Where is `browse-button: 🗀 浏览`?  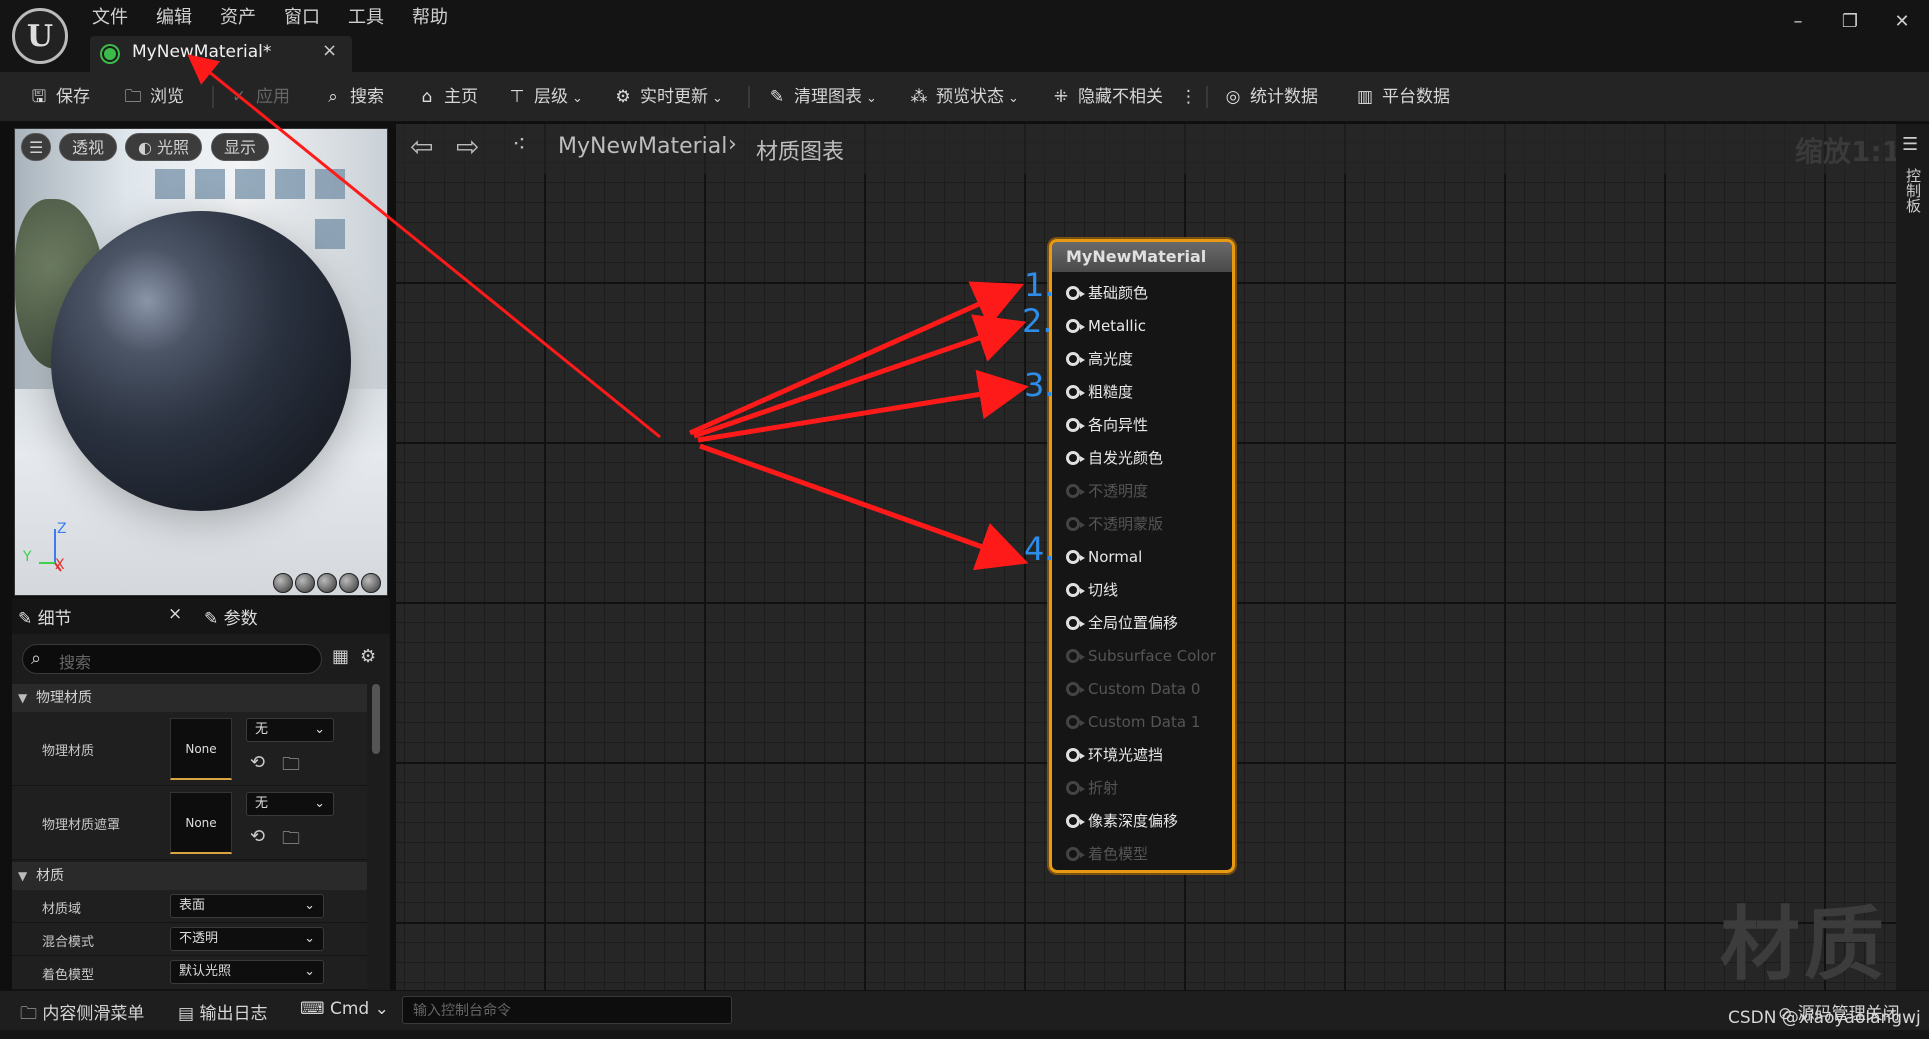 browse-button: 🗀 浏览 is located at coordinates (153, 97).